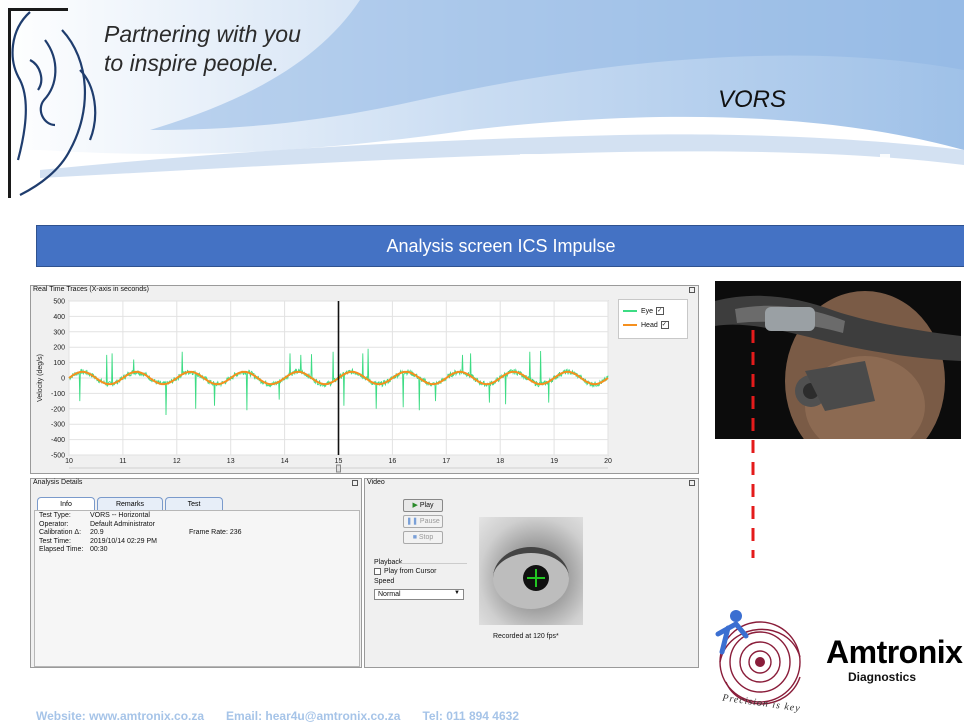  Describe the element at coordinates (58, 482) in the screenshot. I see `analysis-details-title: Analysis Details` at that location.